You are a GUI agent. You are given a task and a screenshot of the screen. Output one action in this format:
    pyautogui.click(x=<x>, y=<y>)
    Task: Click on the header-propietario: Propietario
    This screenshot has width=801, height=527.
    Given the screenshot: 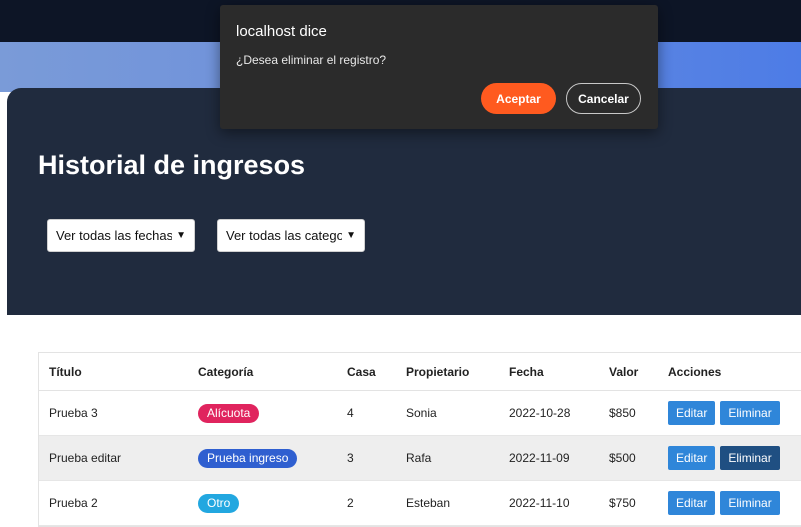 What is the action you would take?
    pyautogui.click(x=438, y=371)
    